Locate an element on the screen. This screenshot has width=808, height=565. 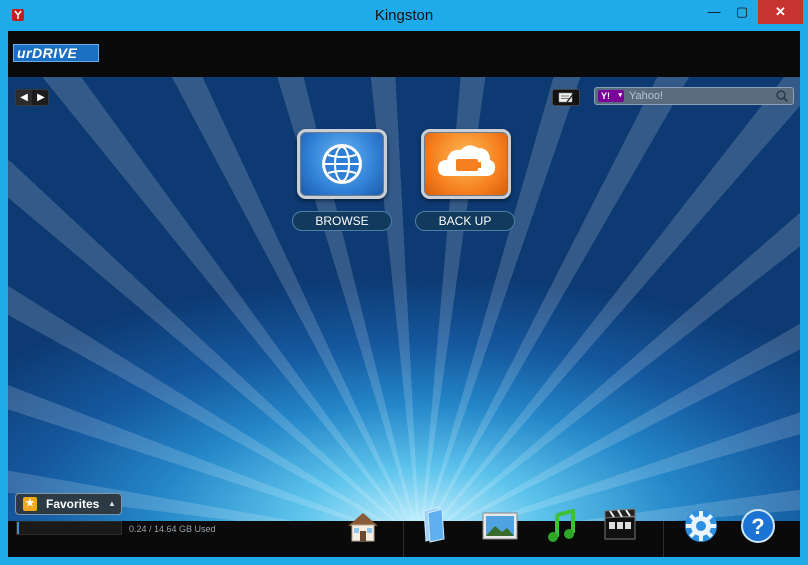
storage-usage-text: 0.24 / 14.64 GB Used is located at coordinates (172, 529).